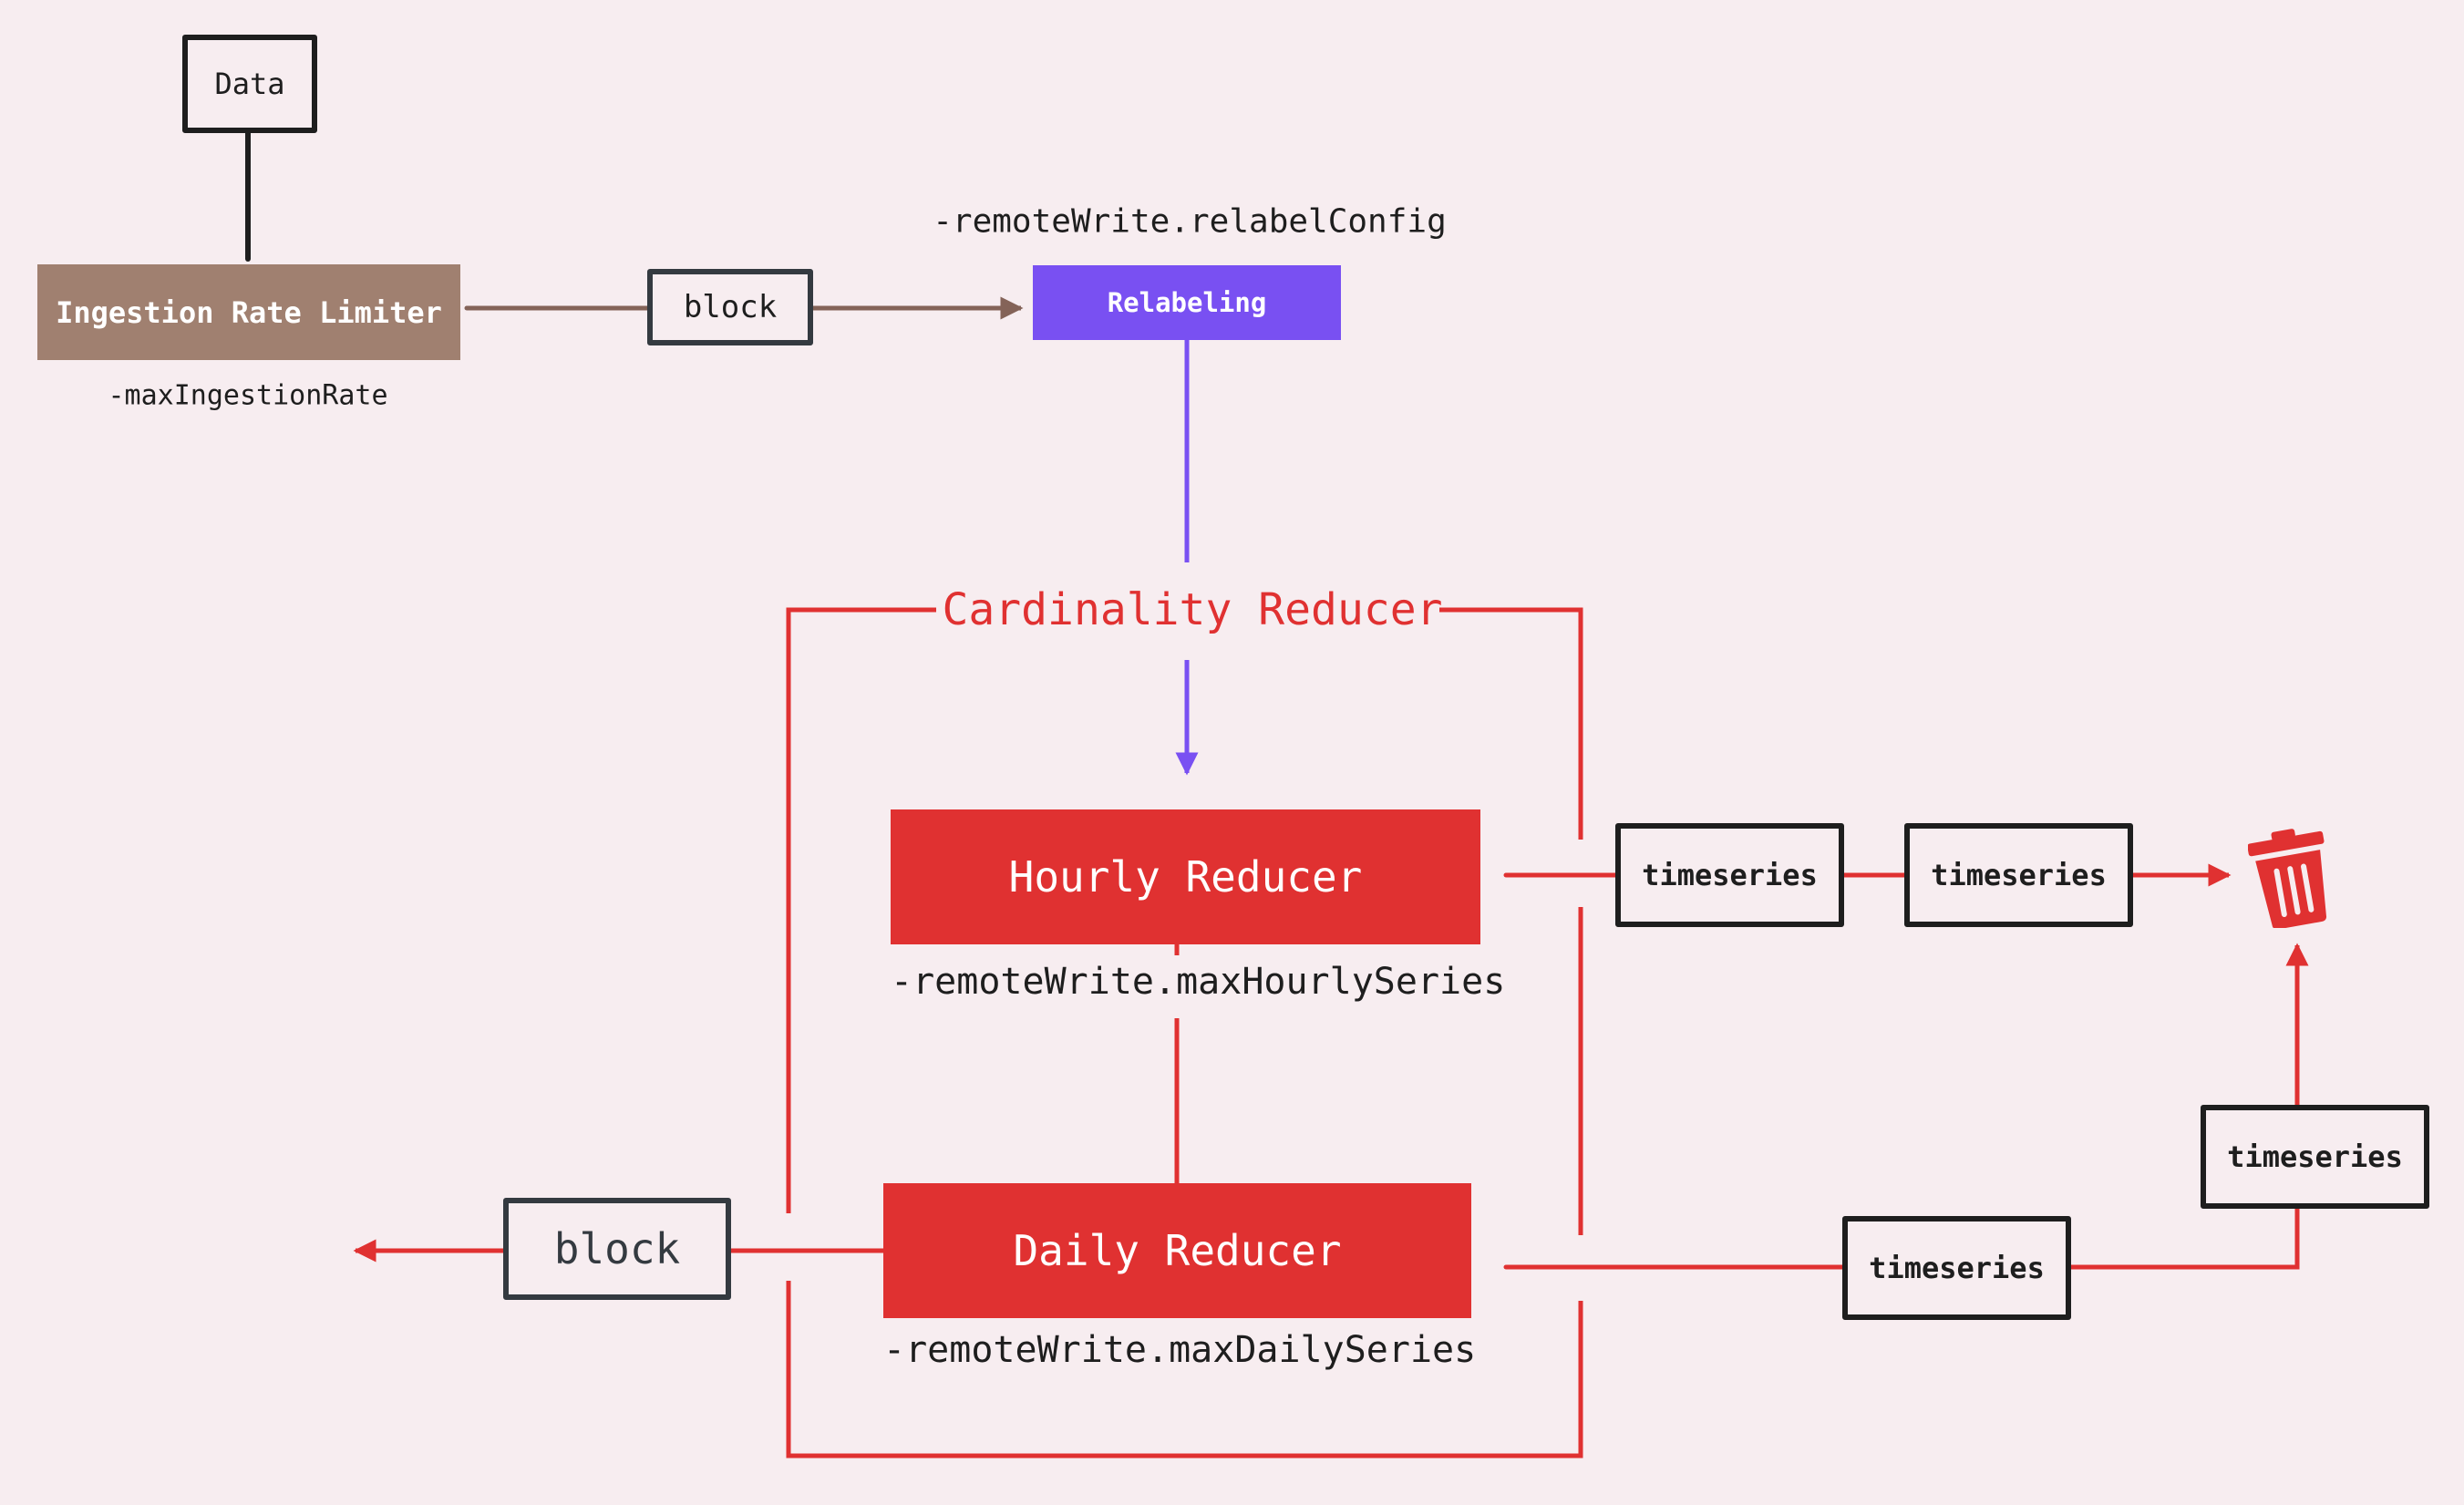 Image resolution: width=2464 pixels, height=1505 pixels. I want to click on block-node-bottom: block, so click(617, 1249).